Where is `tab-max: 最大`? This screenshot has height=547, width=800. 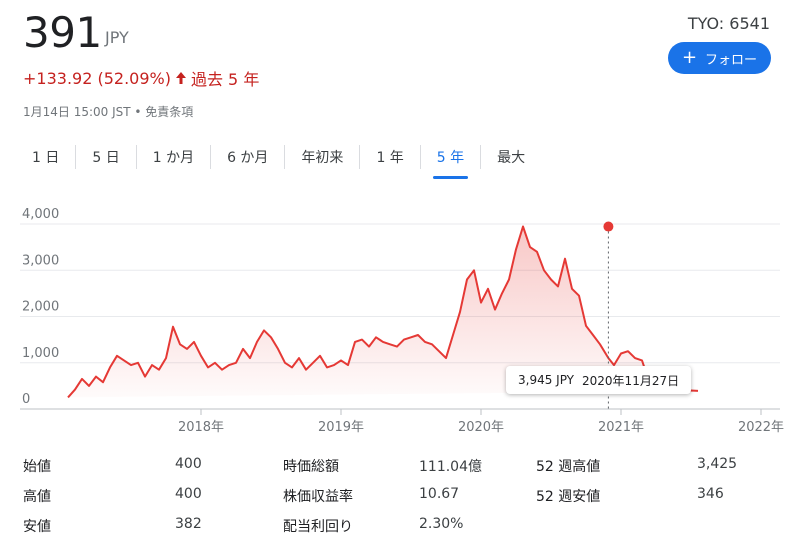
tab-max: 最大 is located at coordinates (511, 157).